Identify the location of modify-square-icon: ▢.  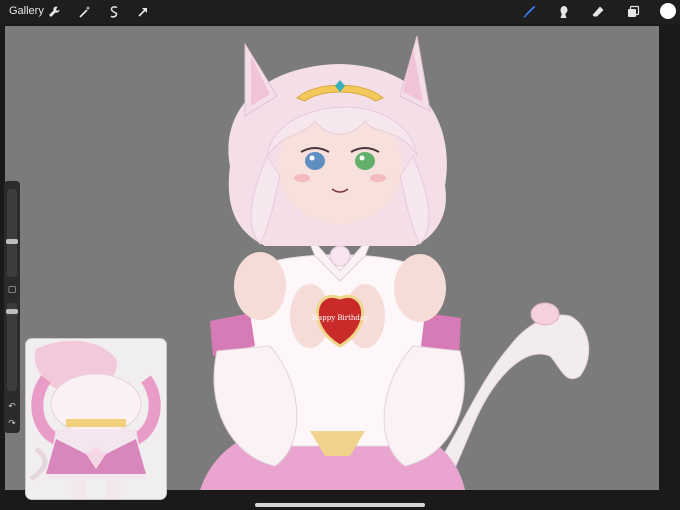
(12, 289).